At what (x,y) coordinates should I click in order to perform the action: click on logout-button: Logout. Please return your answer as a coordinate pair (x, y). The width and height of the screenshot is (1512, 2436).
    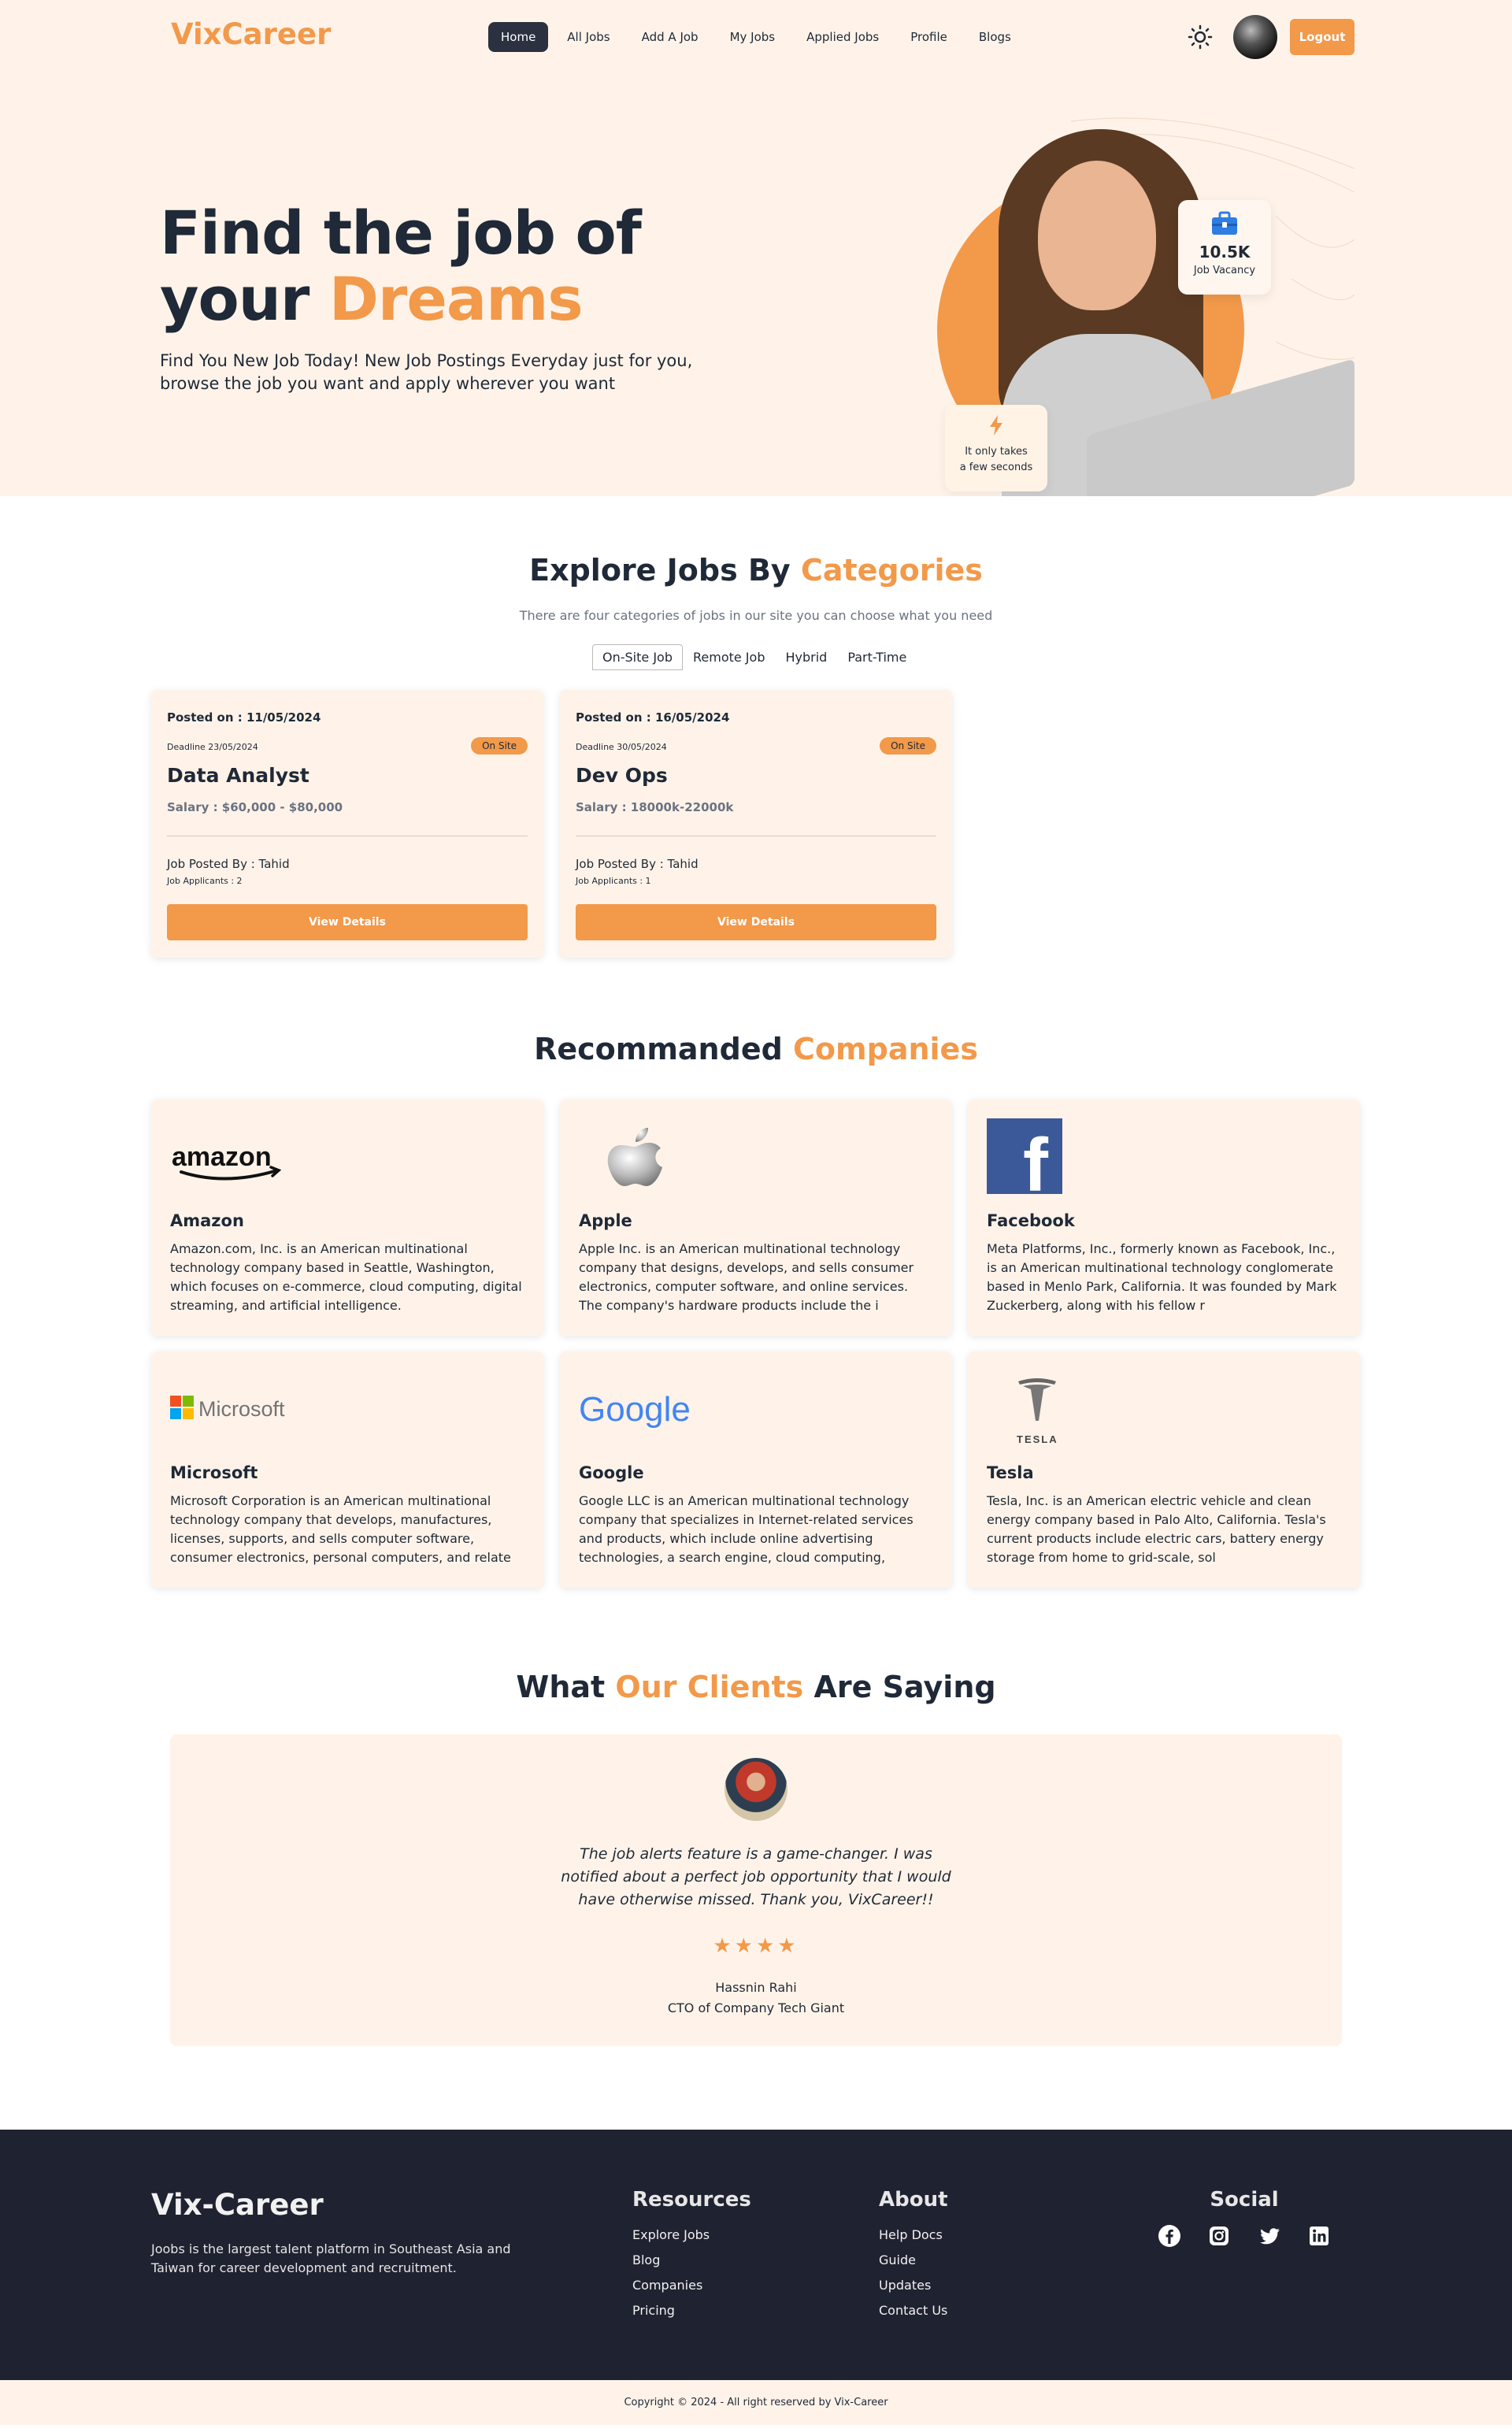
    Looking at the image, I should click on (1322, 37).